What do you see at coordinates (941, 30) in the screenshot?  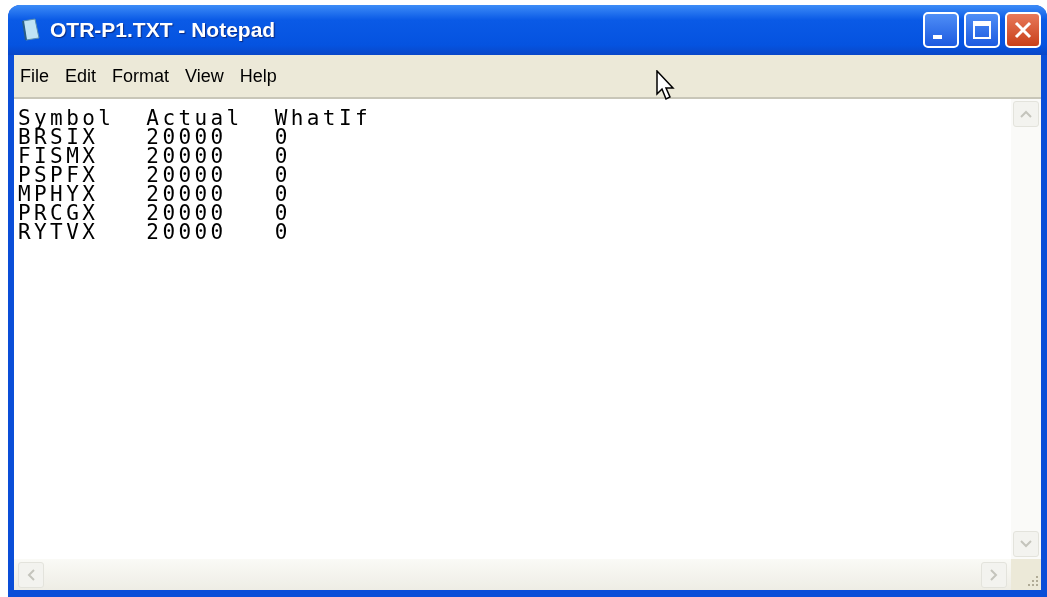 I see `minimize-button` at bounding box center [941, 30].